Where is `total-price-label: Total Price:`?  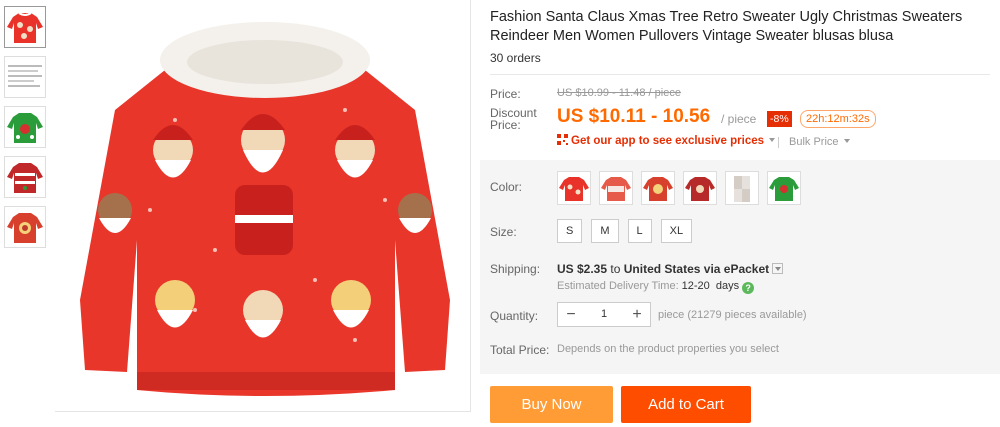 total-price-label: Total Price: is located at coordinates (520, 350).